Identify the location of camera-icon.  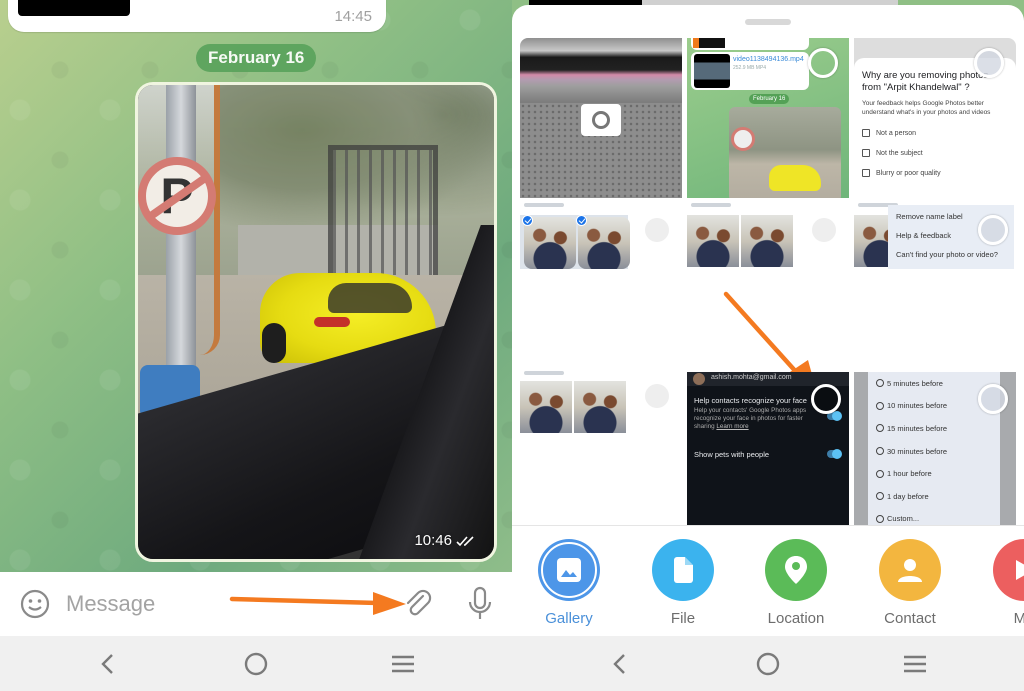
(601, 120).